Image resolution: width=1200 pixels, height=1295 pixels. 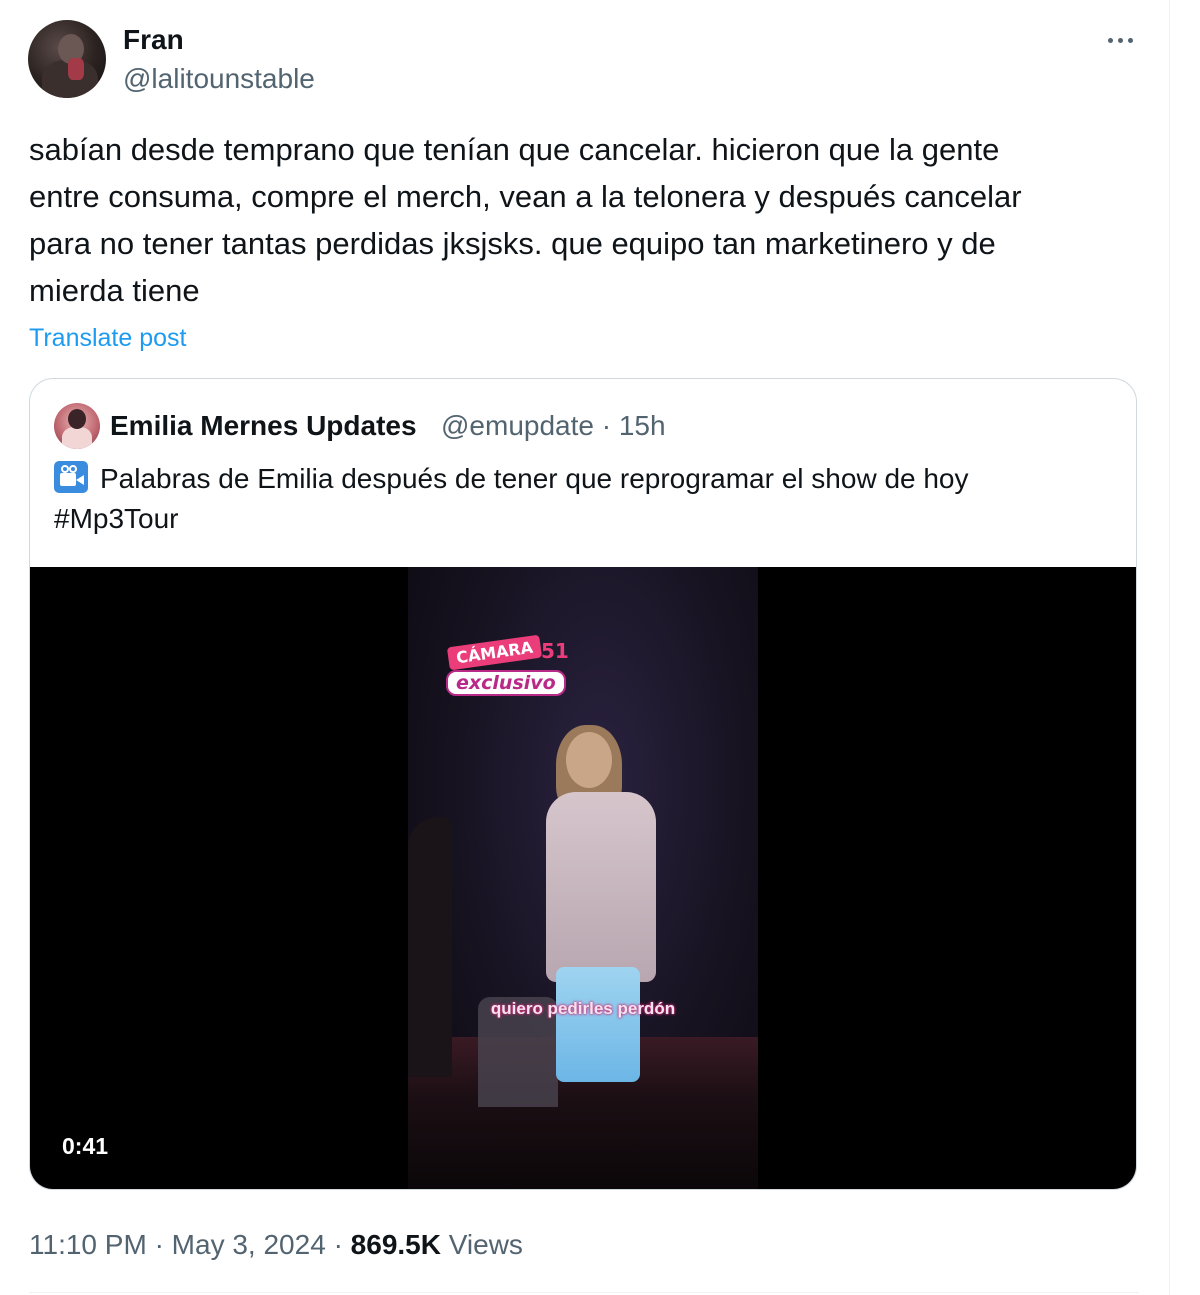 I want to click on divider, so click(x=584, y=1292).